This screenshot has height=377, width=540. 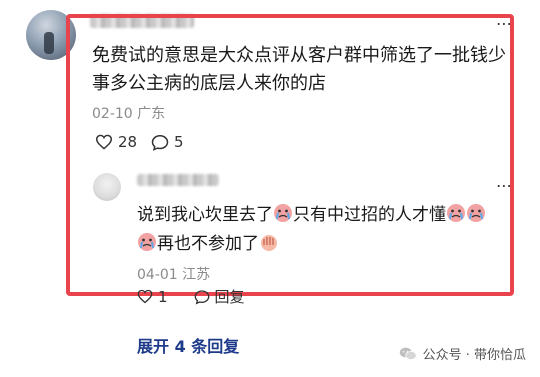 What do you see at coordinates (504, 186) in the screenshot?
I see `reply-more-dots-icon: ⋯` at bounding box center [504, 186].